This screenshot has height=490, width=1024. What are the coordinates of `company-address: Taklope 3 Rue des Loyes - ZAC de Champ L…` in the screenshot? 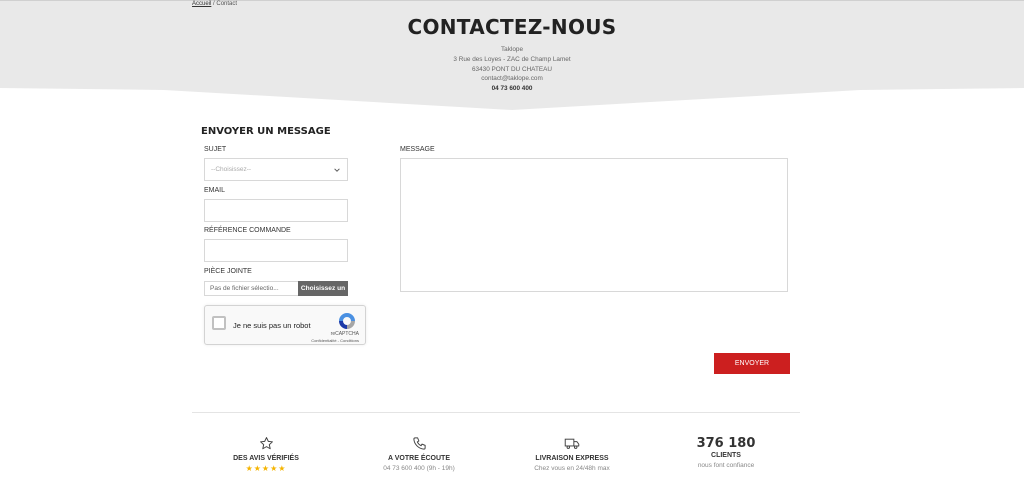 It's located at (512, 69).